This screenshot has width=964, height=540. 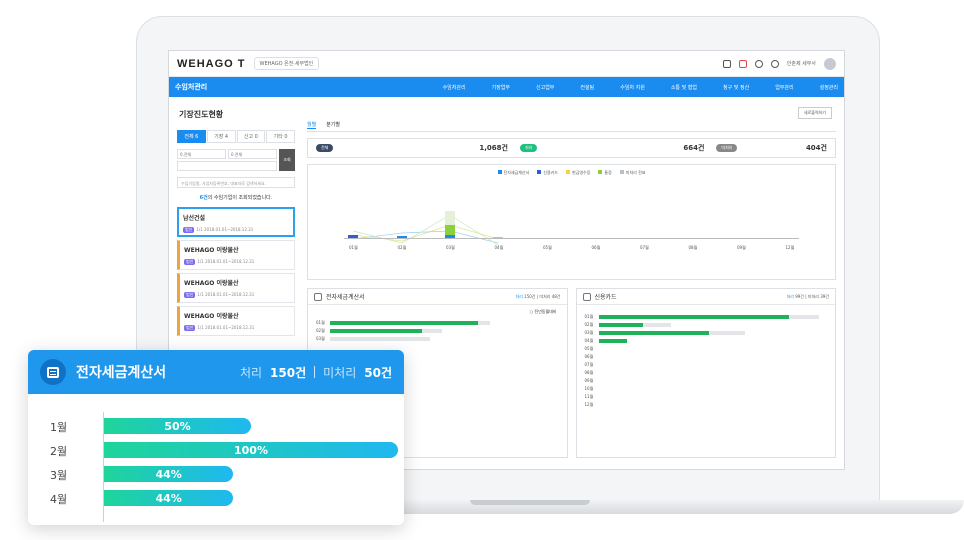 I want to click on bar-row: 08월, so click(x=710, y=373).